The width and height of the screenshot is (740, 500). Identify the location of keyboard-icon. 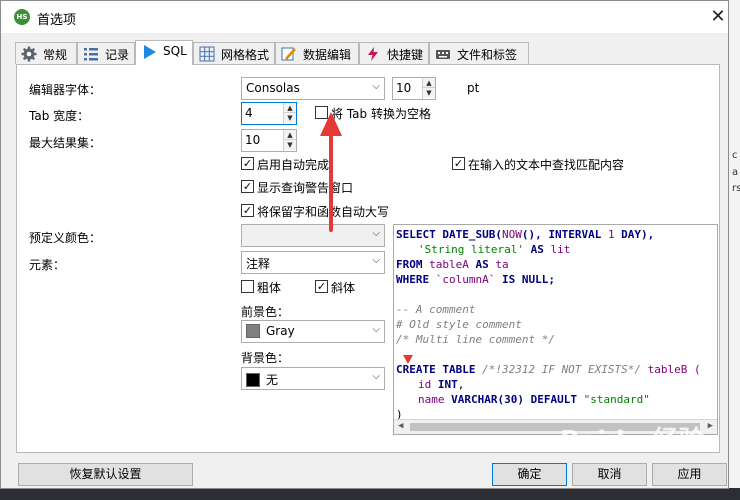
(443, 54).